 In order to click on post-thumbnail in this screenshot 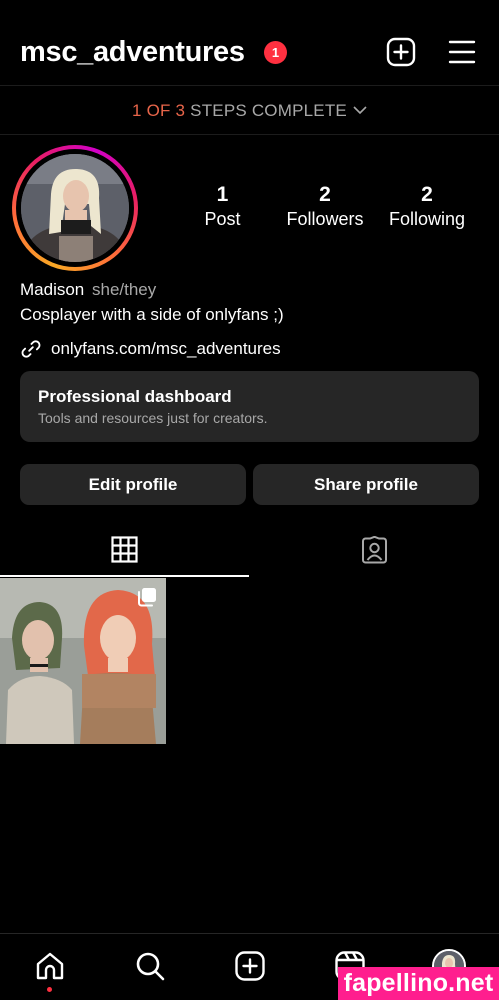, I will do `click(83, 661)`.